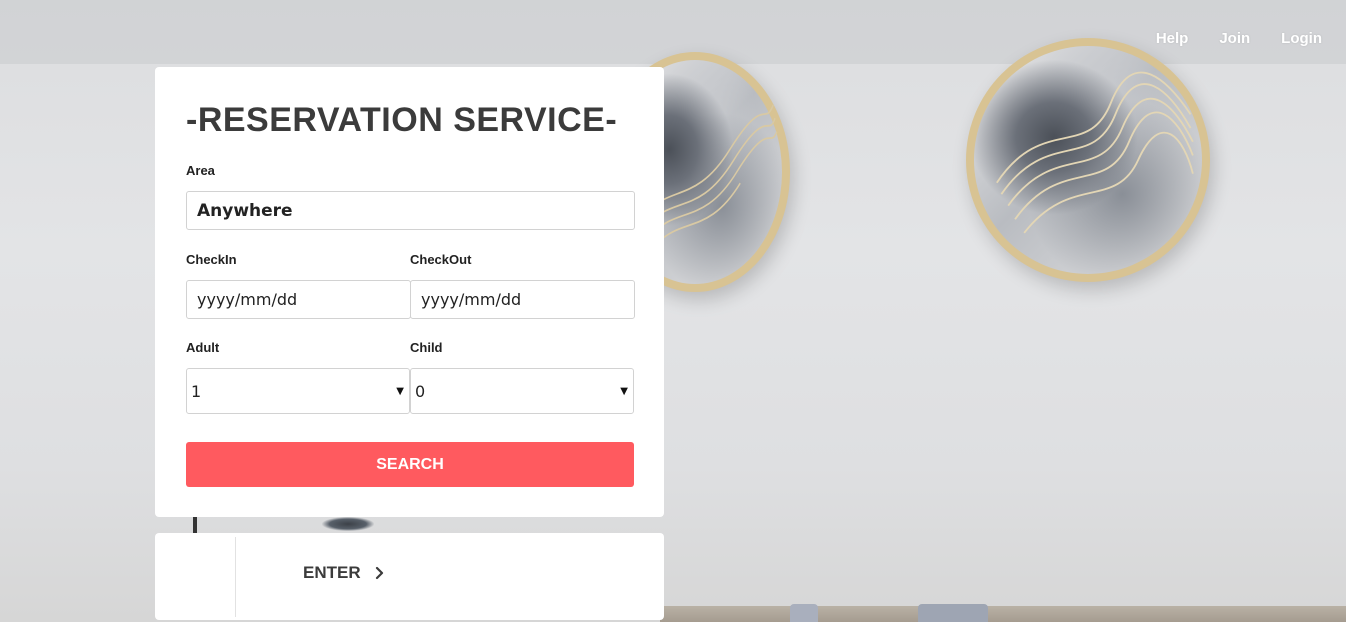 The height and width of the screenshot is (622, 1346). I want to click on adult-value: 1, so click(196, 391).